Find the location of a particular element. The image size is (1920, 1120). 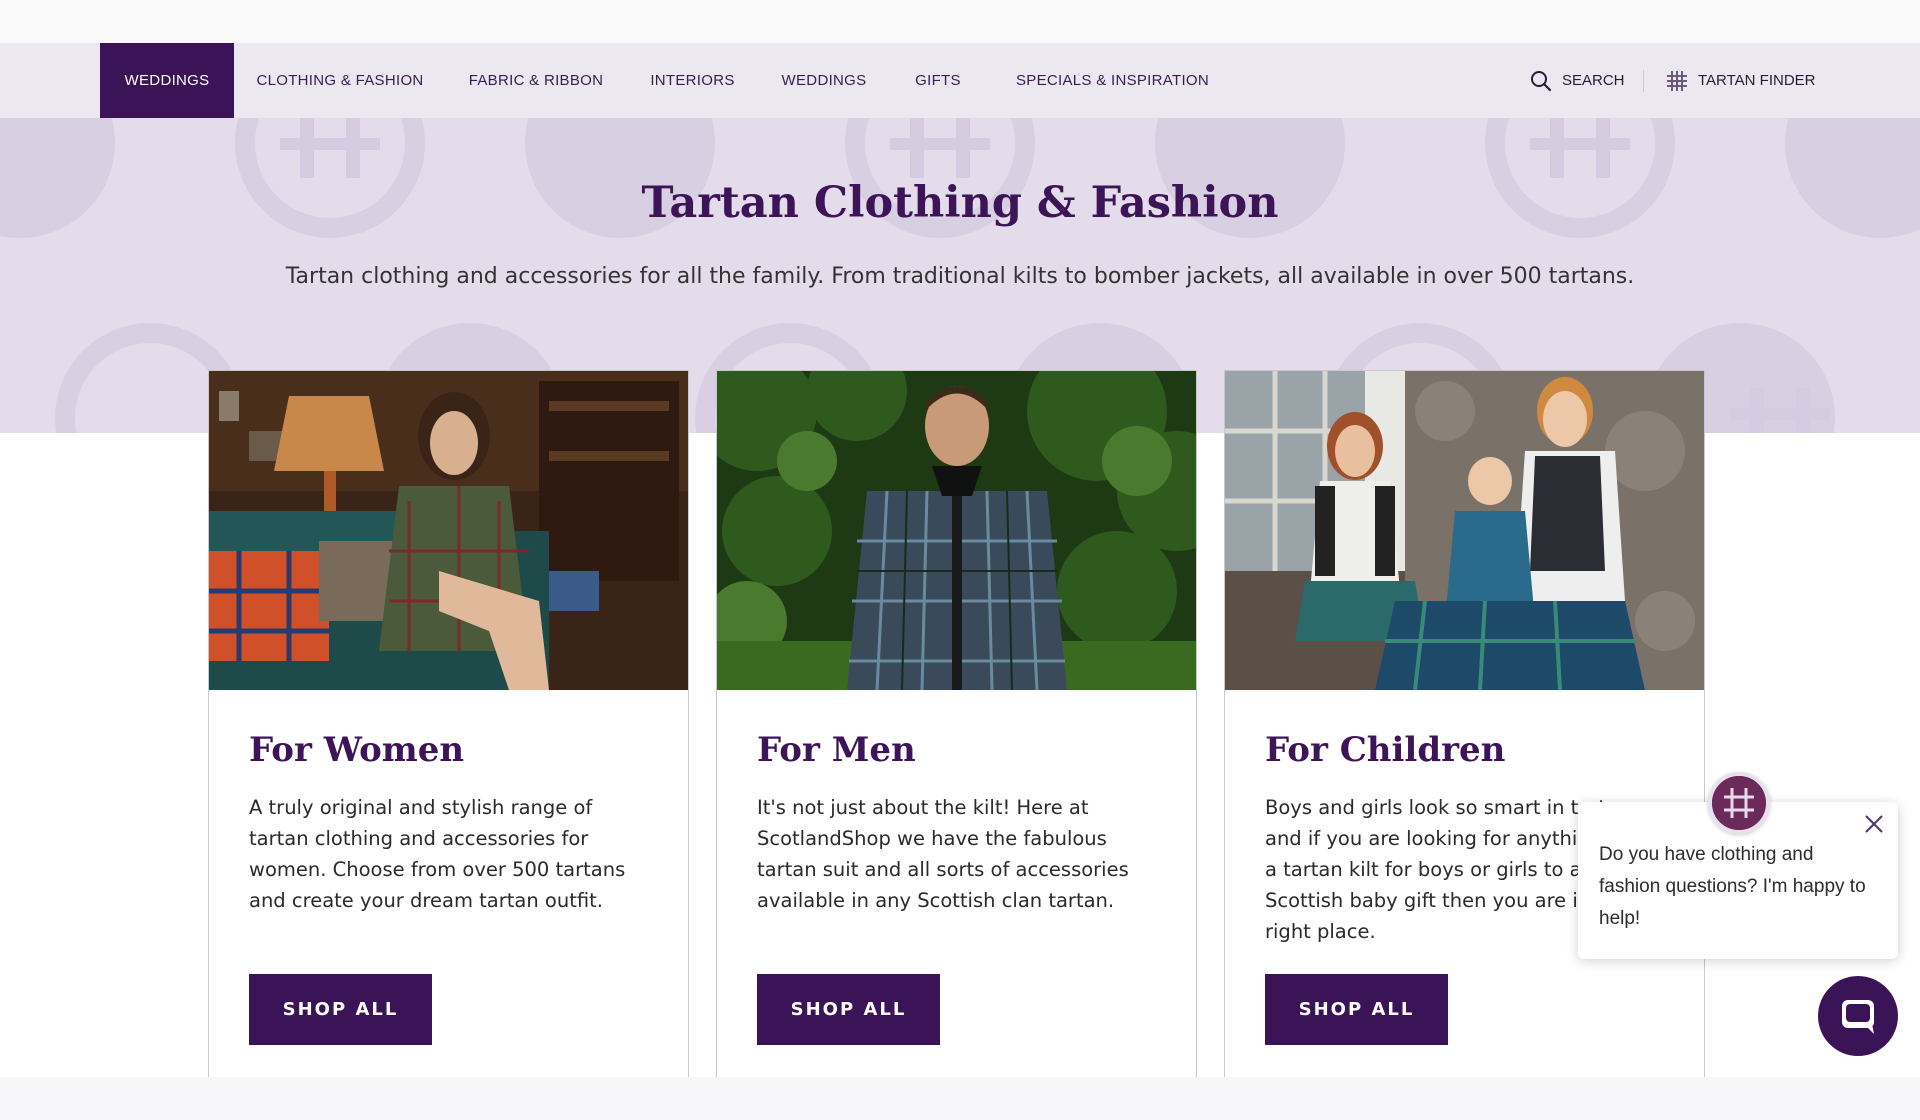

shop-all-women-button: SHOP ALL is located at coordinates (340, 1009).